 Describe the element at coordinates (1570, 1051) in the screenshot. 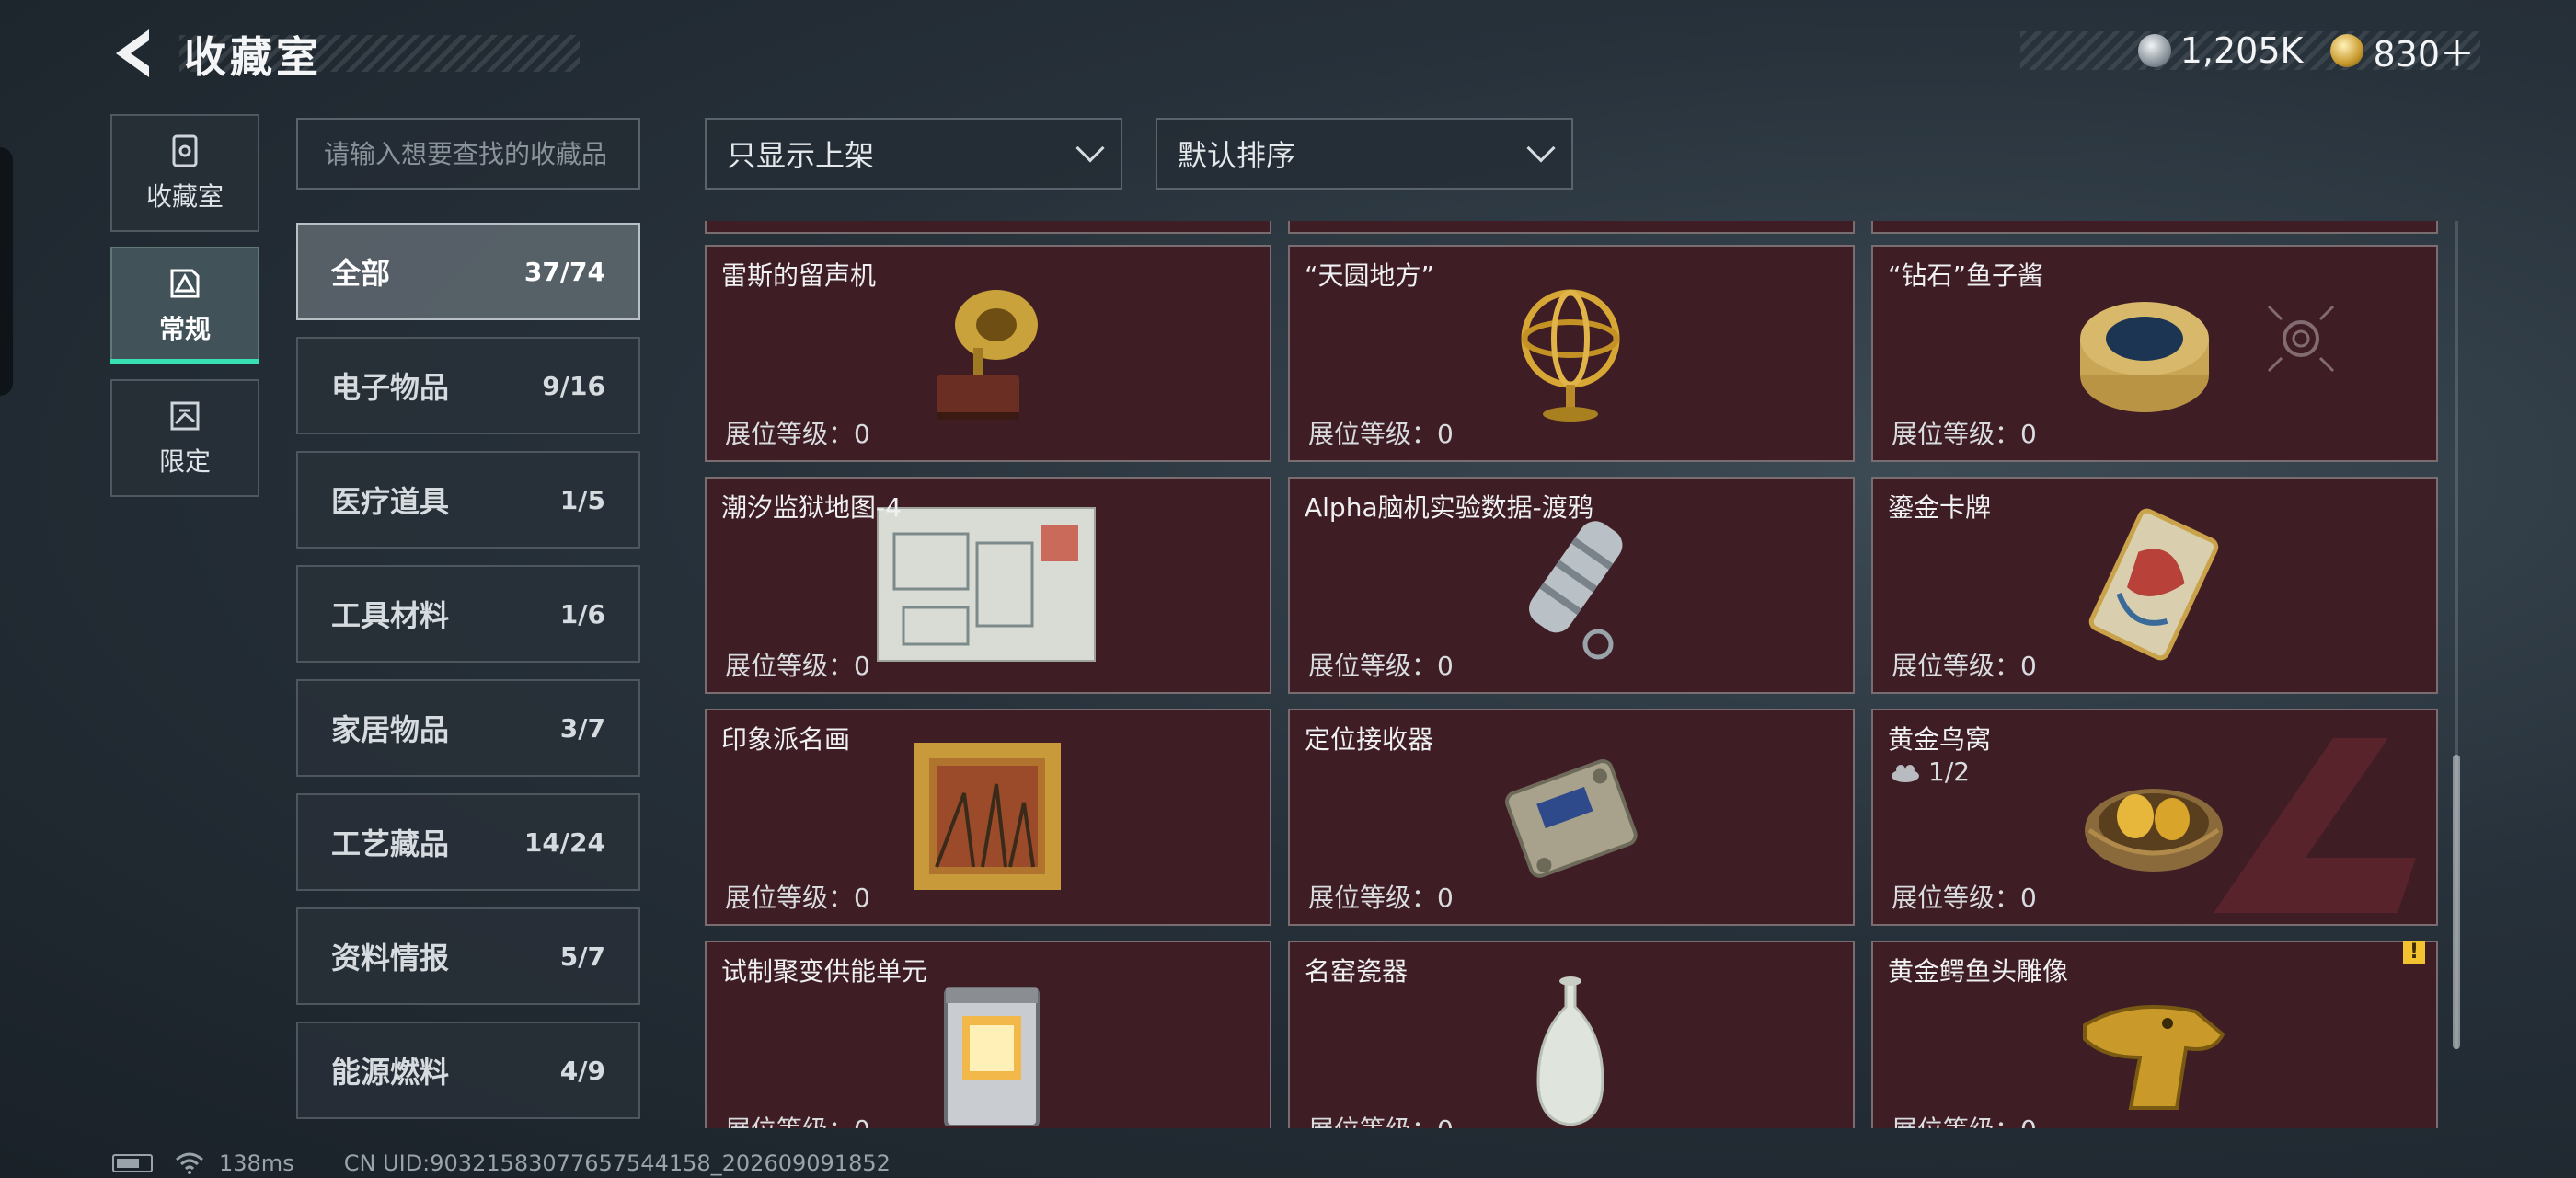

I see `porcelain-vase-image` at that location.